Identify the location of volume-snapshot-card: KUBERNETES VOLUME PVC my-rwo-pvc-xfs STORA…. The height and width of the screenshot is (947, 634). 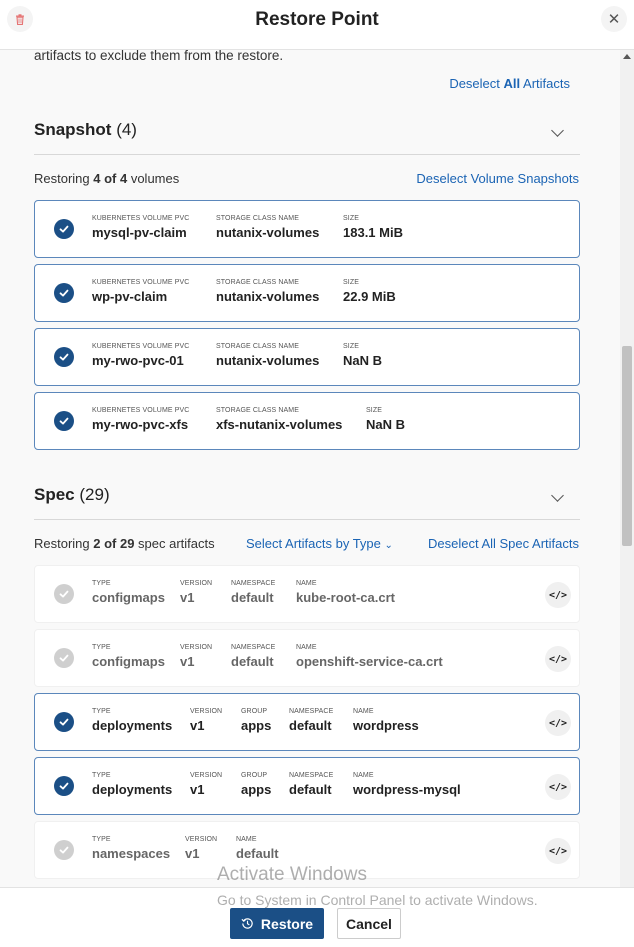
(307, 421).